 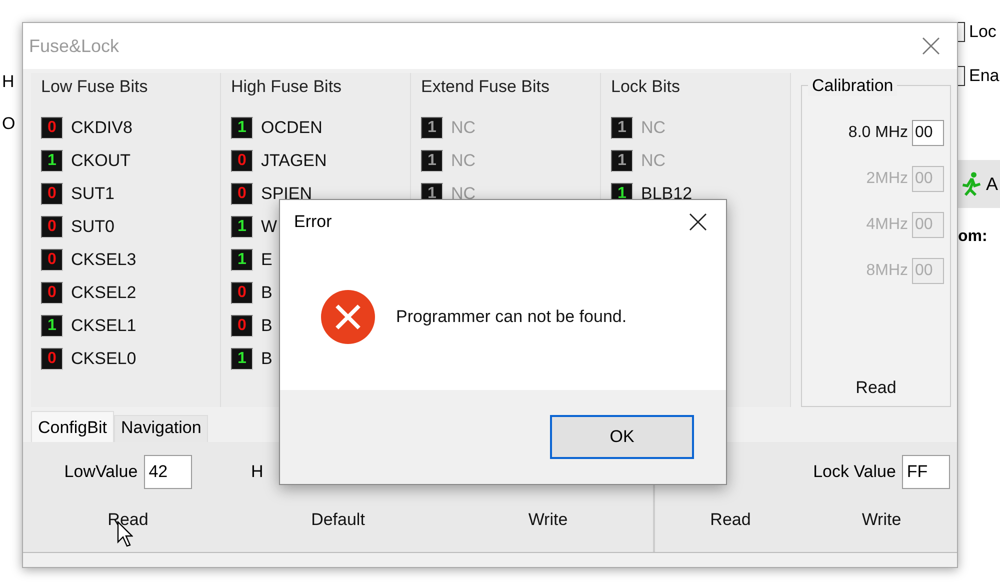 What do you see at coordinates (511, 317) in the screenshot?
I see `error-message: Programmer can not be found.` at bounding box center [511, 317].